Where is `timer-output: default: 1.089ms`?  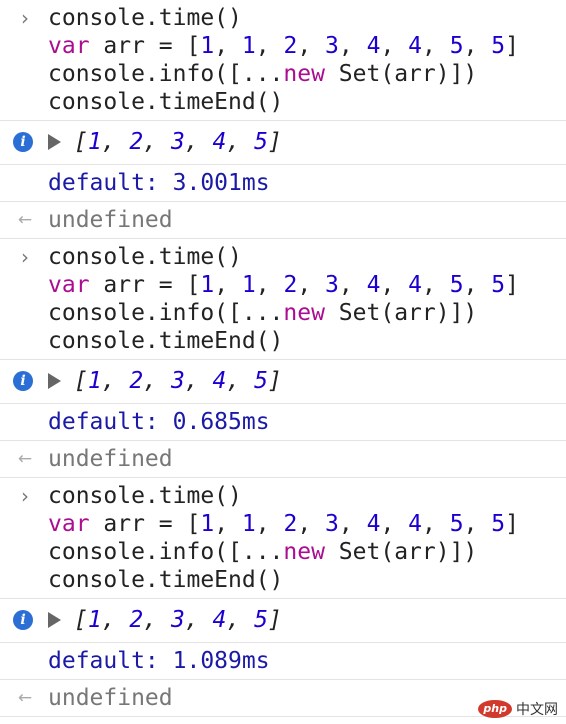 timer-output: default: 1.089ms is located at coordinates (159, 661).